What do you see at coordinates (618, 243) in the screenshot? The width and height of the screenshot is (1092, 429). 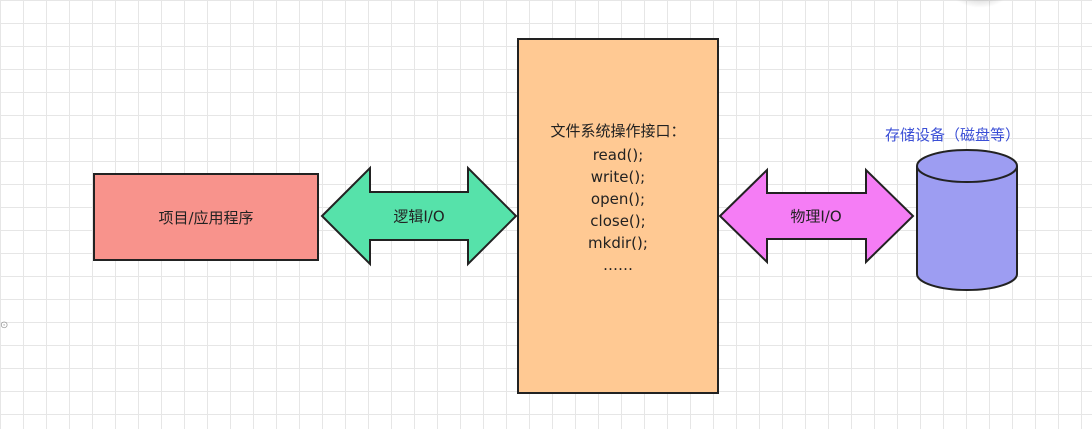 I see `method-mkdir: mkdir();` at bounding box center [618, 243].